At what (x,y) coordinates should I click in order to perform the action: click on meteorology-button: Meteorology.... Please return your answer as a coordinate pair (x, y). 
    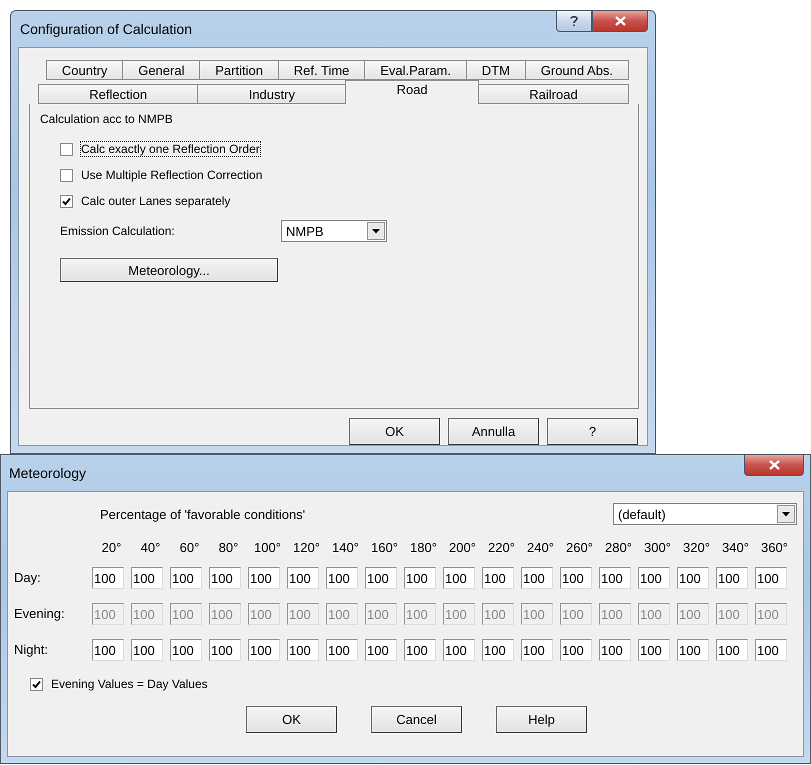
    Looking at the image, I should click on (169, 270).